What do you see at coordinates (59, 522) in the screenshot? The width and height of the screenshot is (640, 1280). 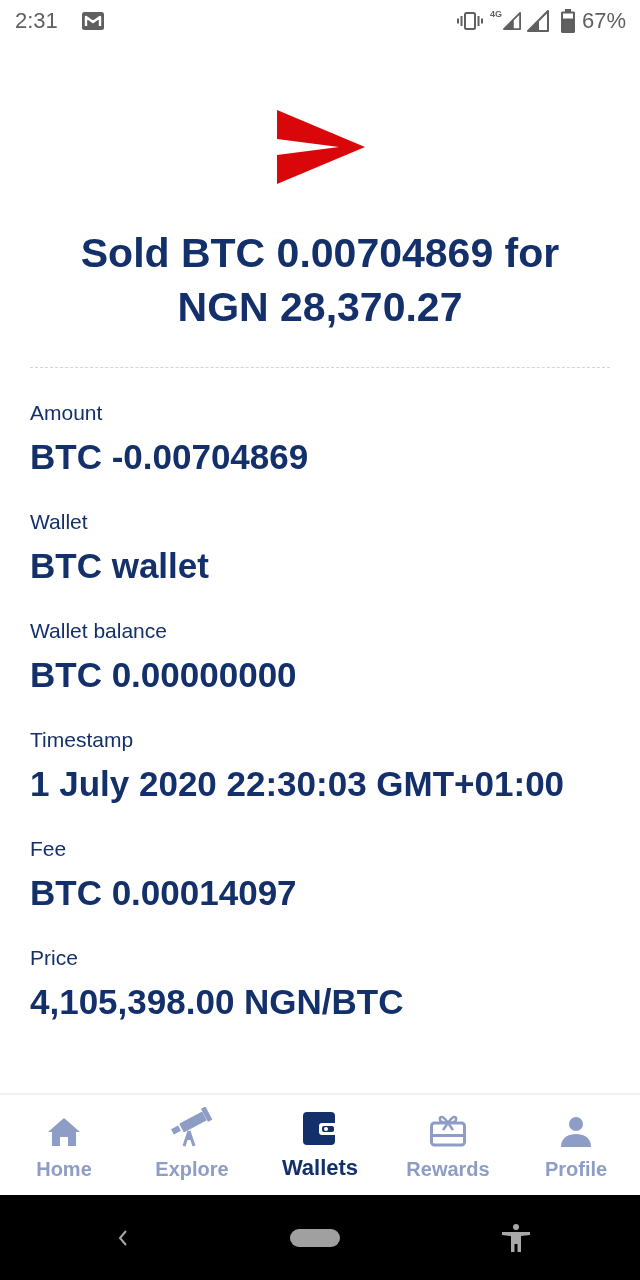 I see `field-label: Wallet` at bounding box center [59, 522].